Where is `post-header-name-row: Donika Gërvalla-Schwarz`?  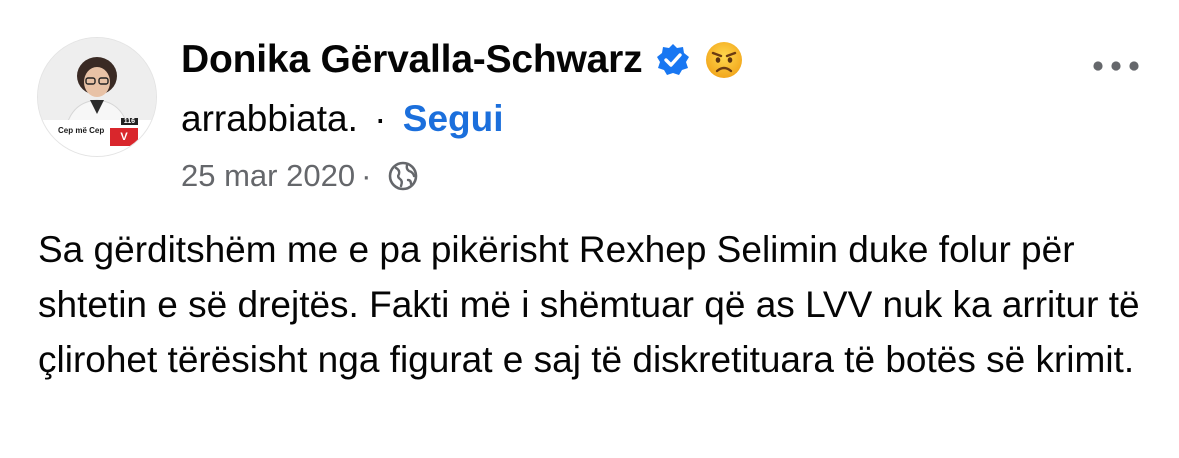 post-header-name-row: Donika Gërvalla-Schwarz is located at coordinates (462, 60).